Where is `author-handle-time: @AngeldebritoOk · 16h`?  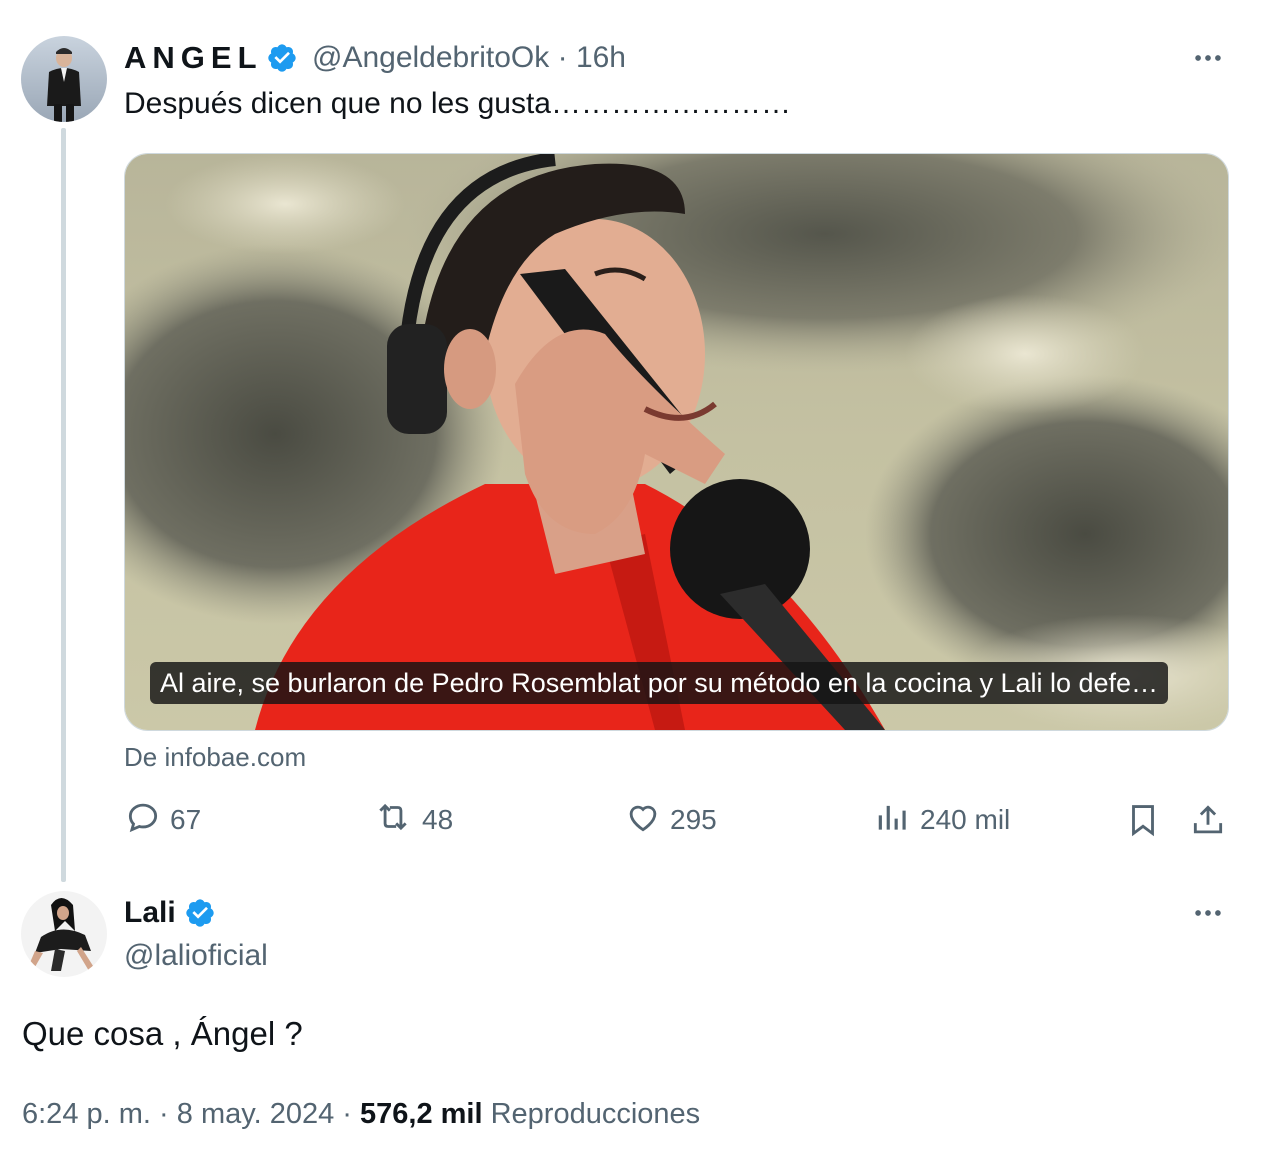 author-handle-time: @AngeldebritoOk · 16h is located at coordinates (469, 58).